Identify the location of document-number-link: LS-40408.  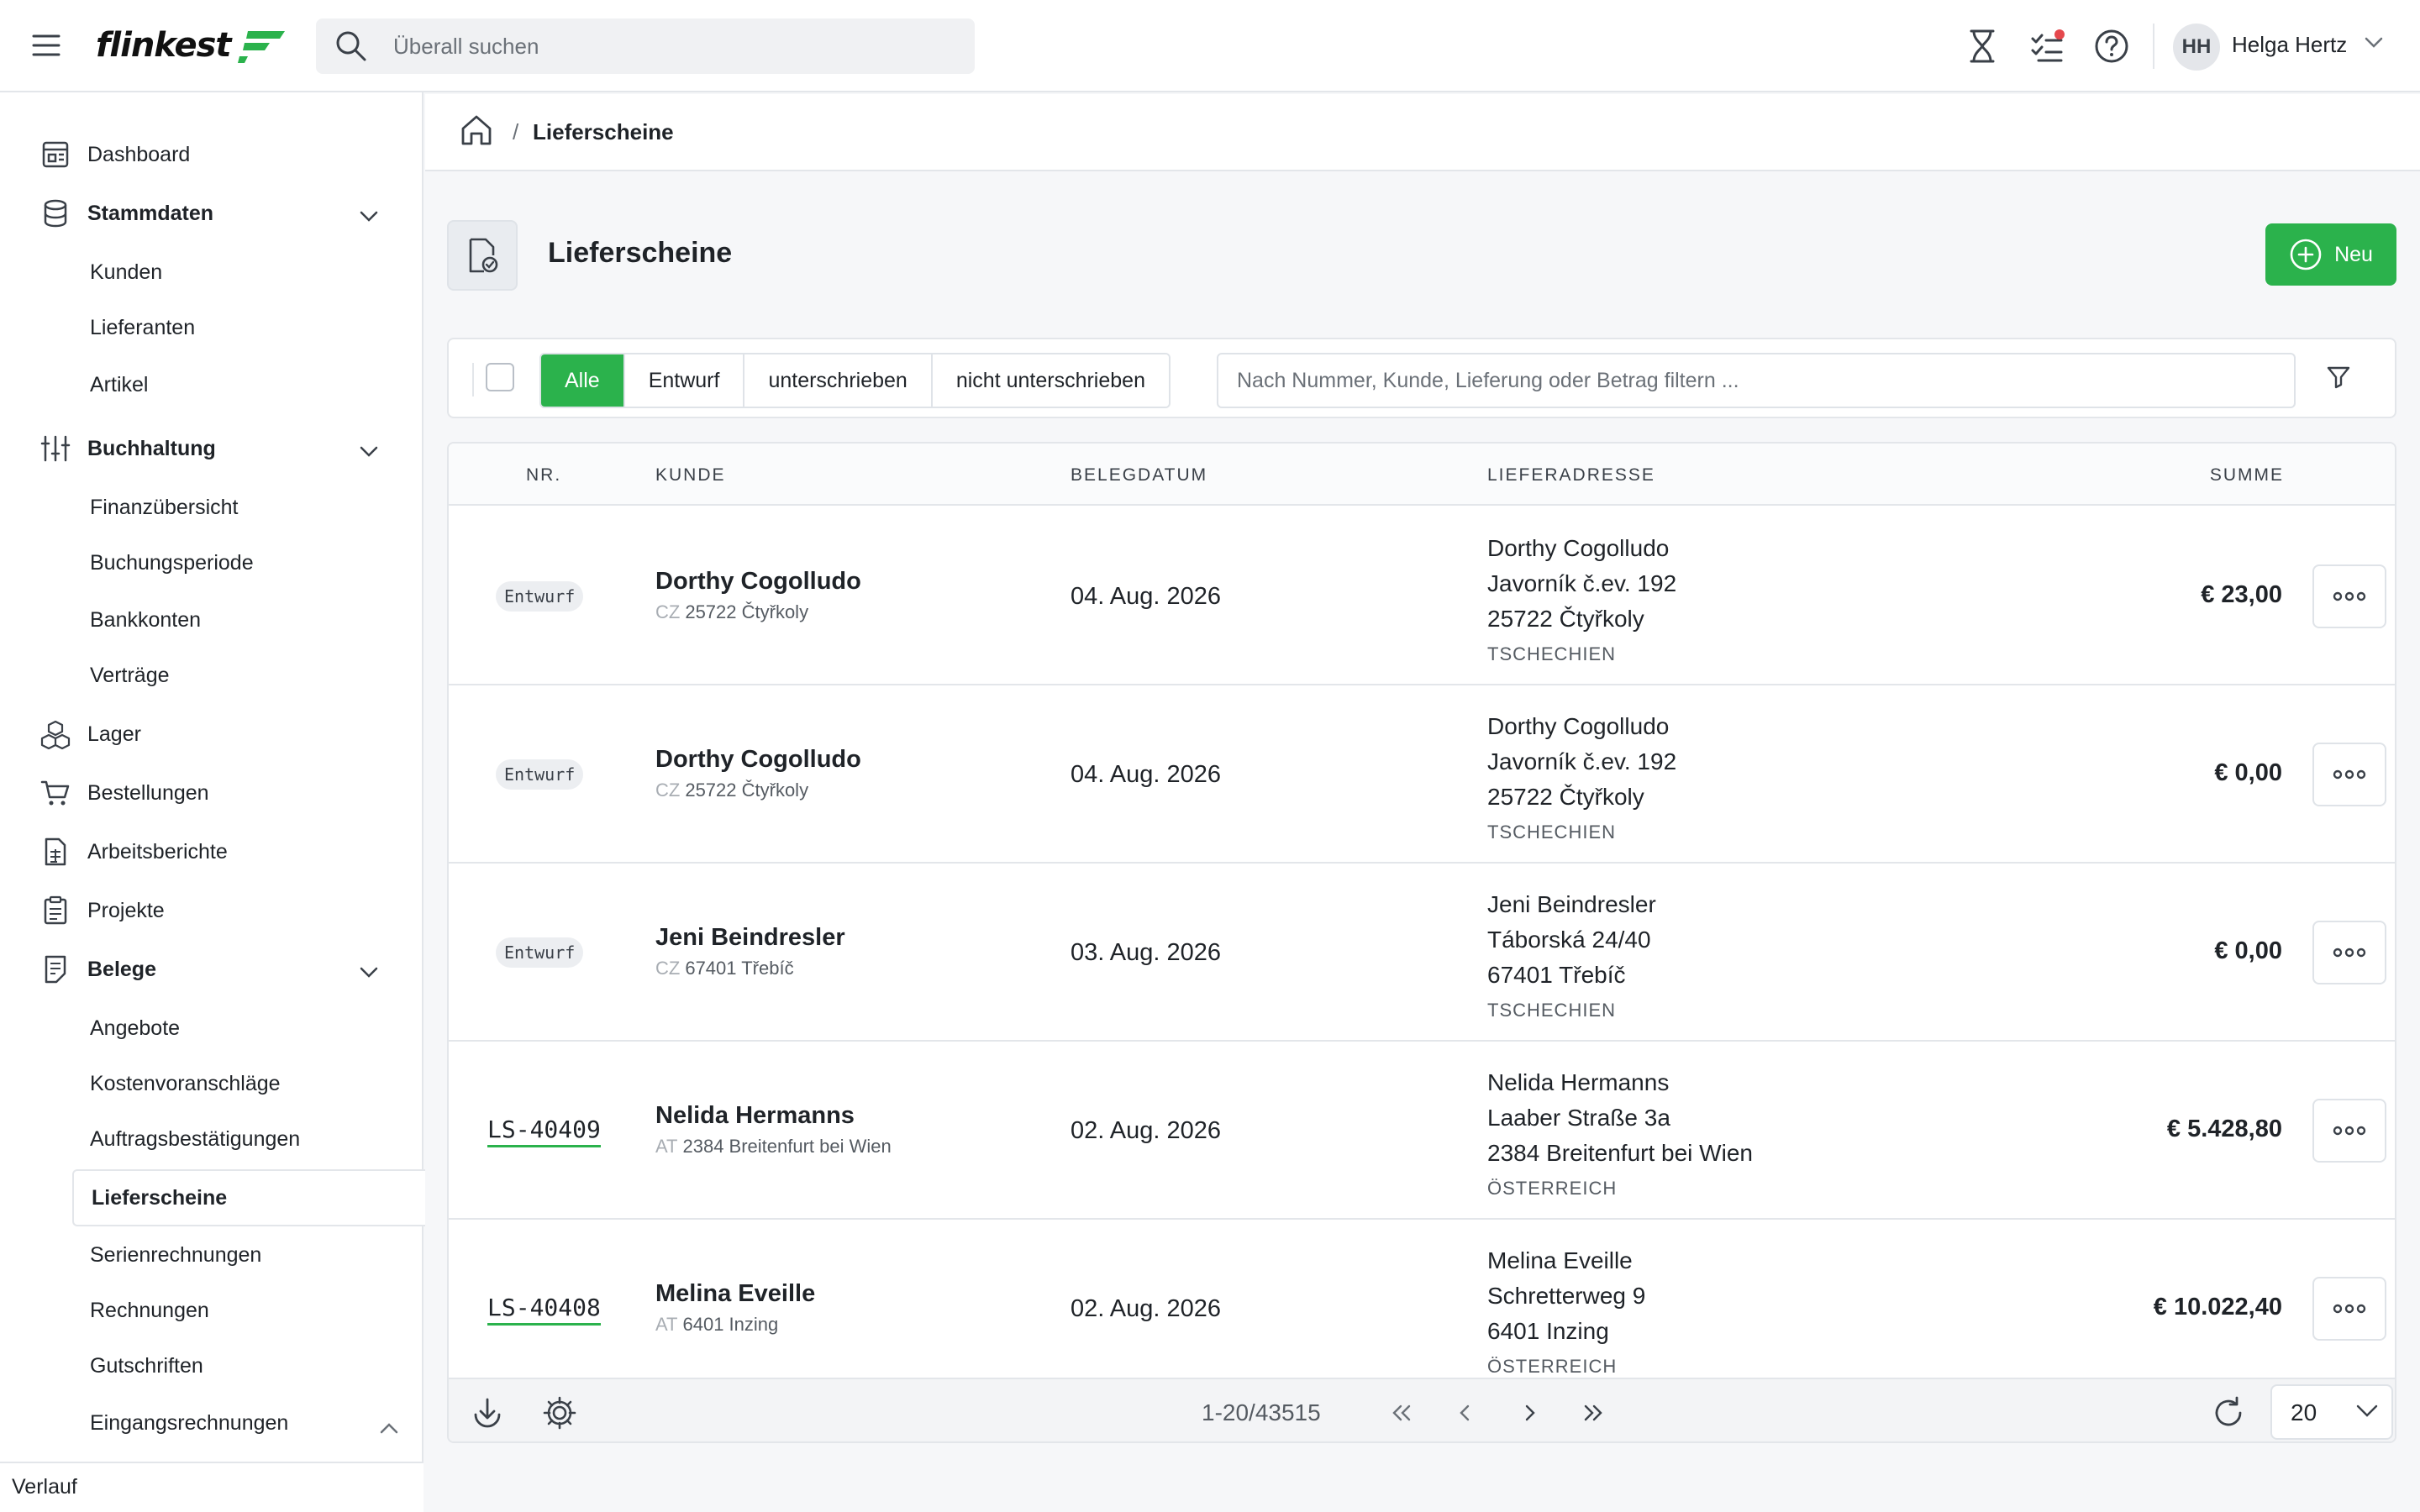
(544, 1310).